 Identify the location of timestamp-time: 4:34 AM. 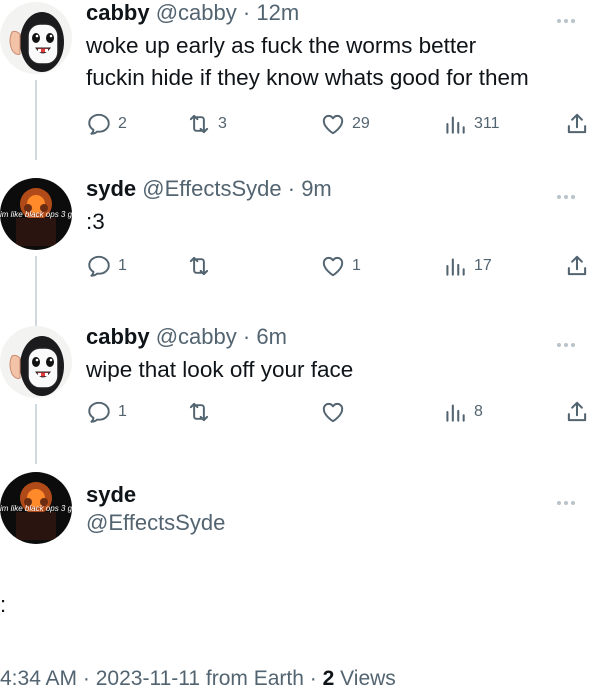
(38, 678).